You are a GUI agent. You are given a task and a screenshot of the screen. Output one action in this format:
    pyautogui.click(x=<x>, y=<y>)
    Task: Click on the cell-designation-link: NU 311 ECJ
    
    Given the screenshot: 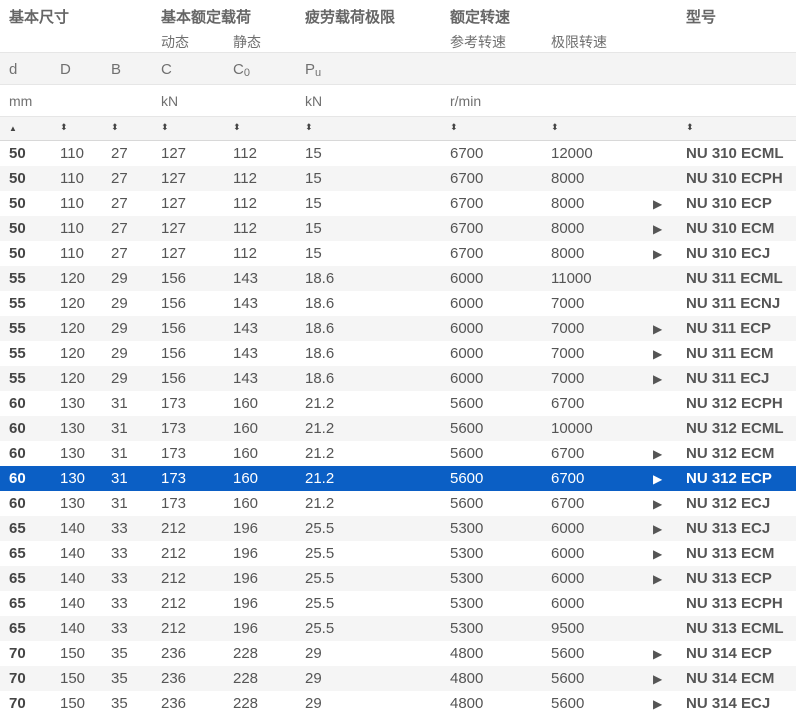 What is the action you would take?
    pyautogui.click(x=727, y=378)
    